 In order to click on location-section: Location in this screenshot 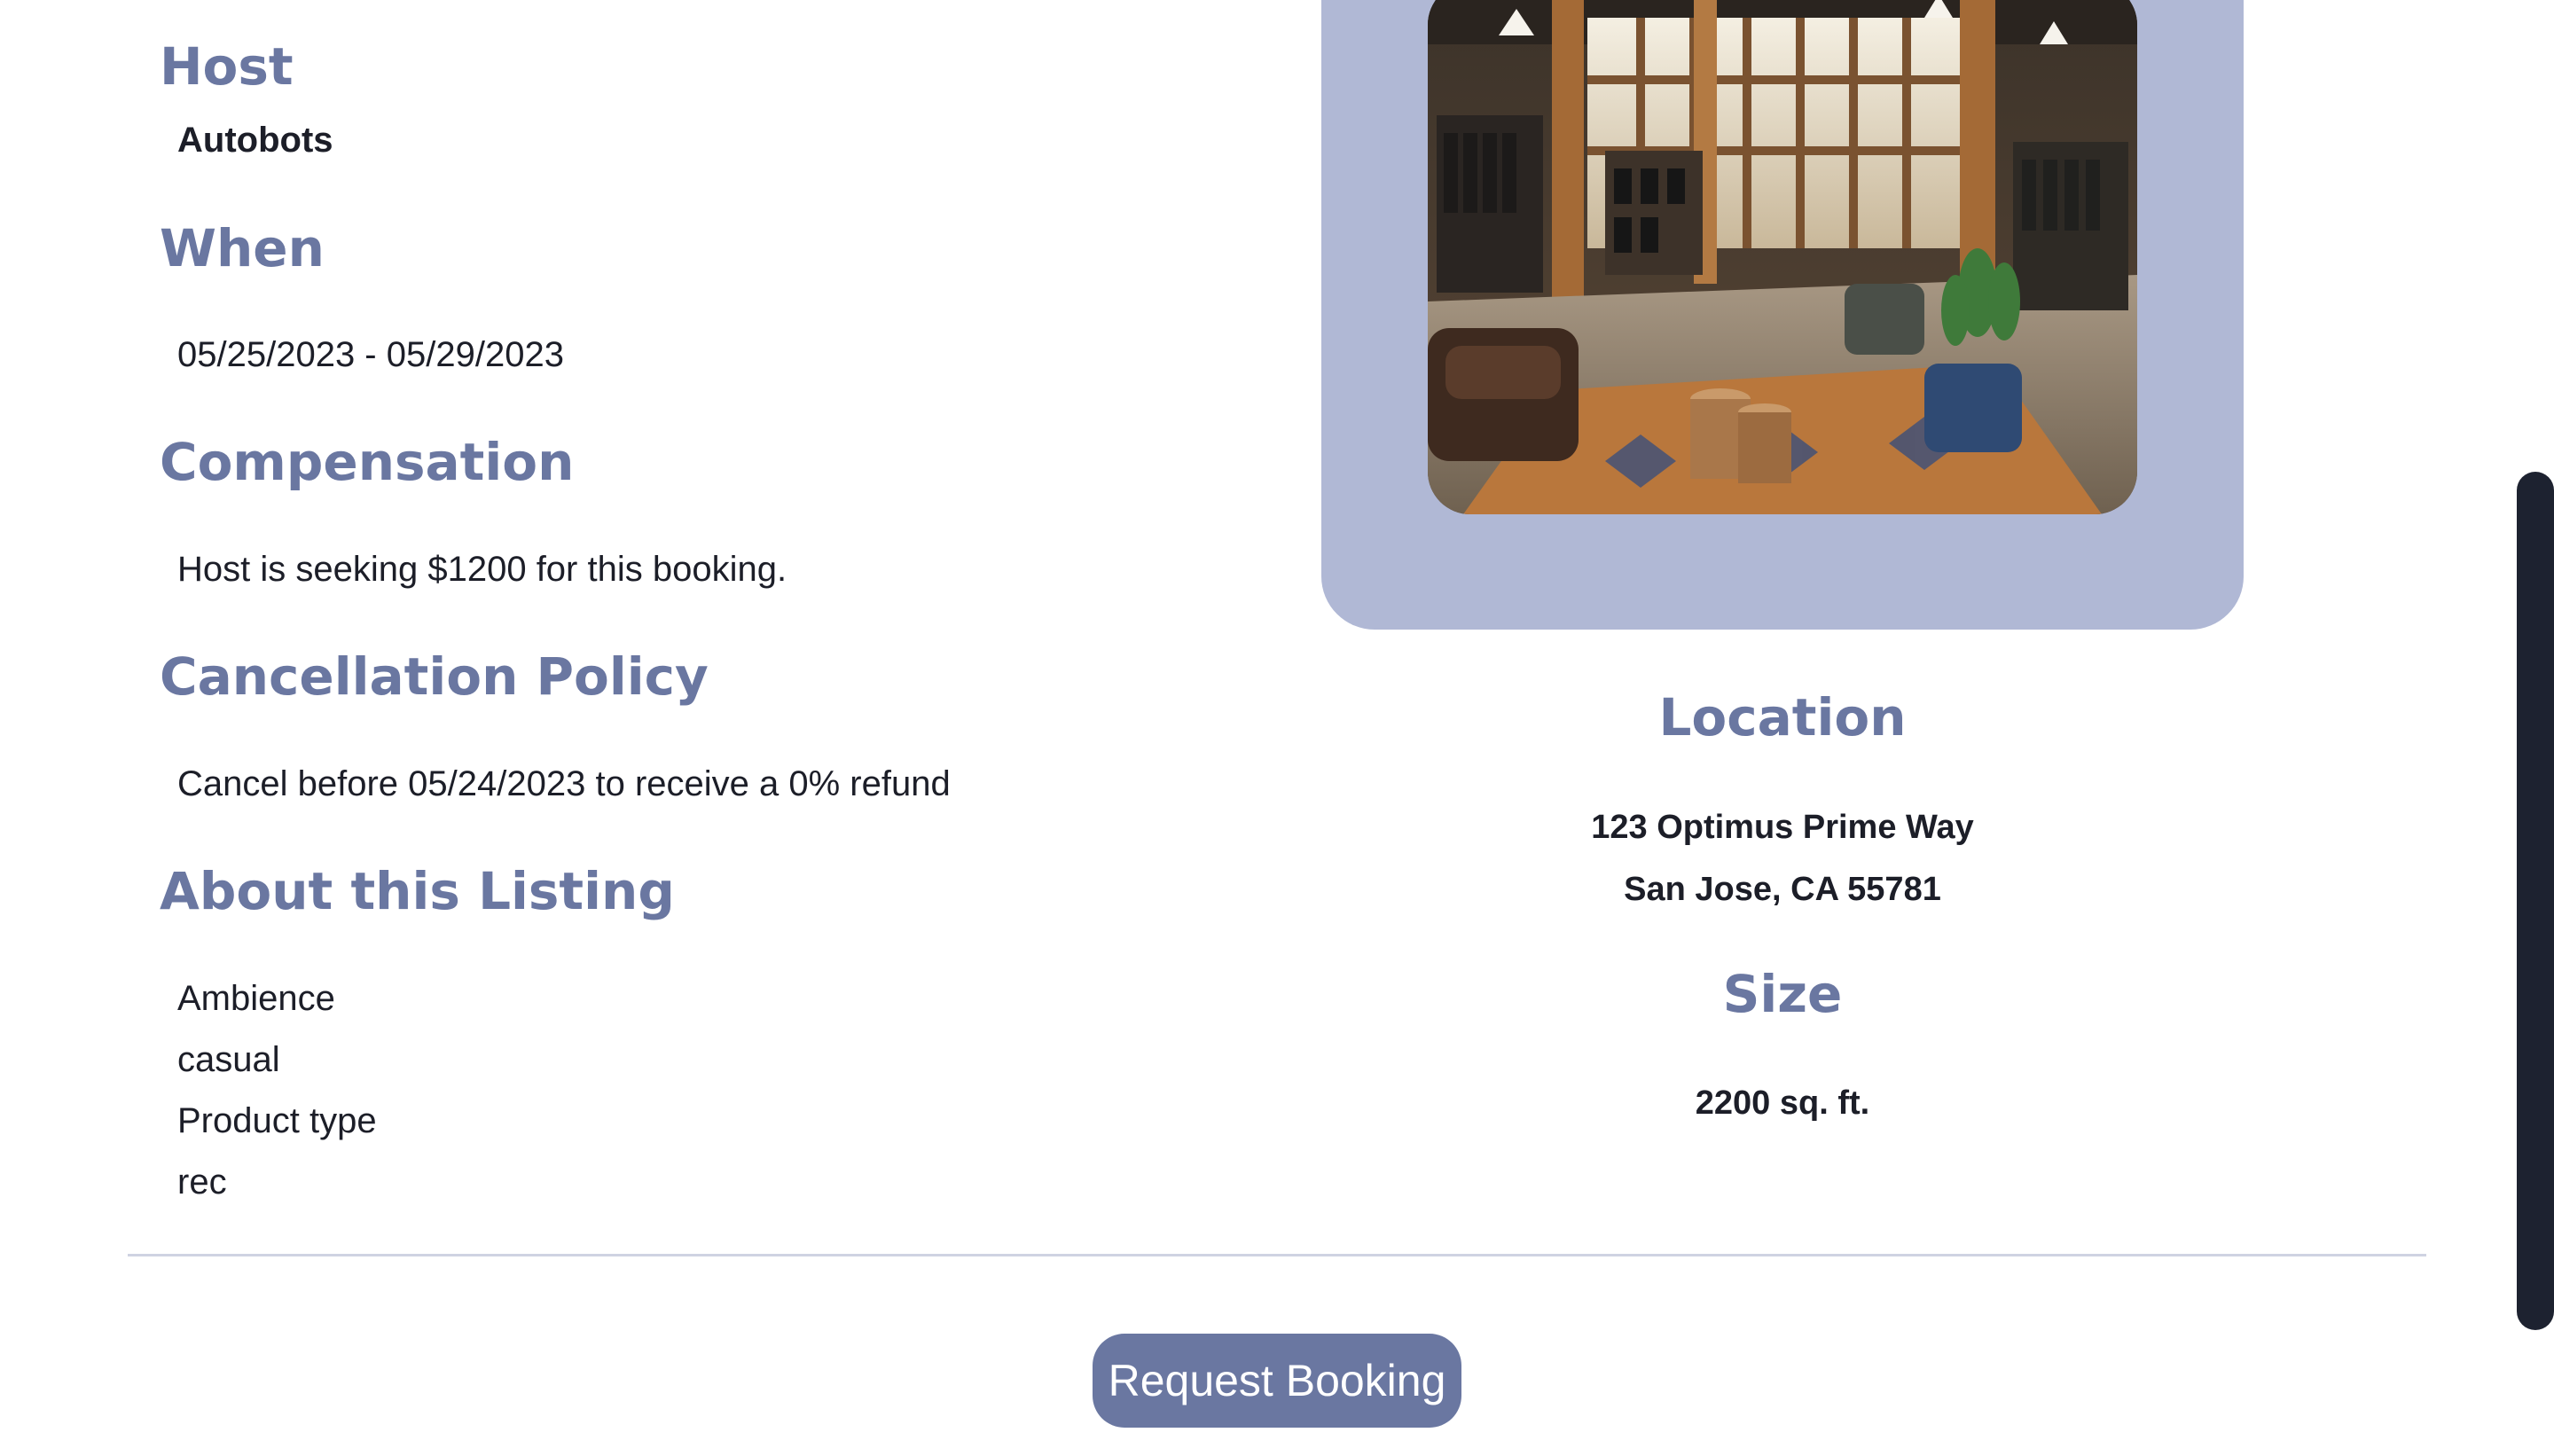, I will do `click(1782, 717)`.